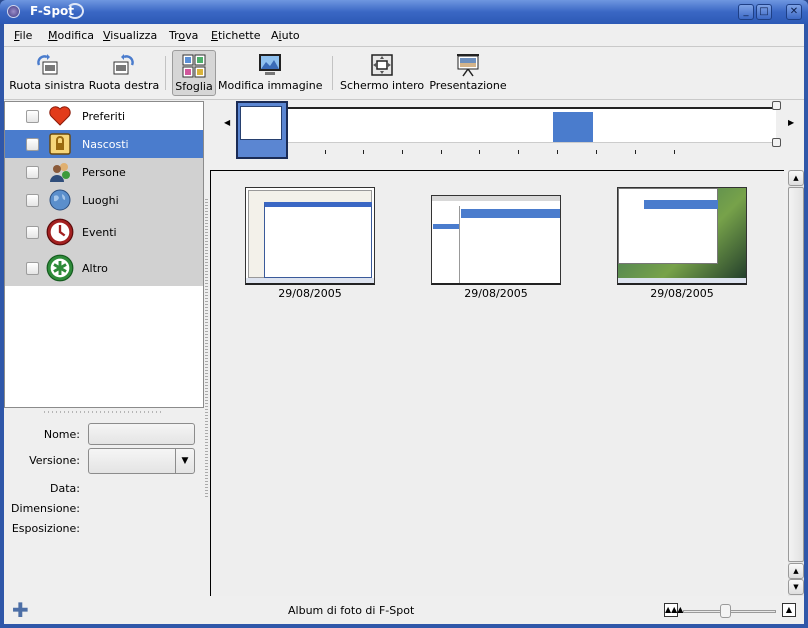  I want to click on tag-label: Altro, so click(95, 268).